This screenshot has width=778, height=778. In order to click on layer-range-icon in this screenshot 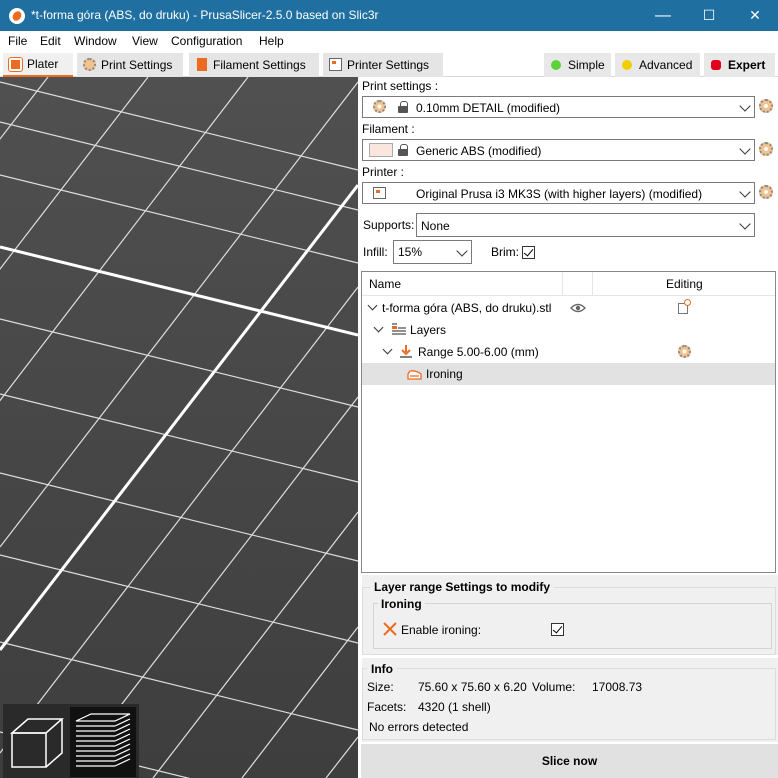, I will do `click(406, 351)`.